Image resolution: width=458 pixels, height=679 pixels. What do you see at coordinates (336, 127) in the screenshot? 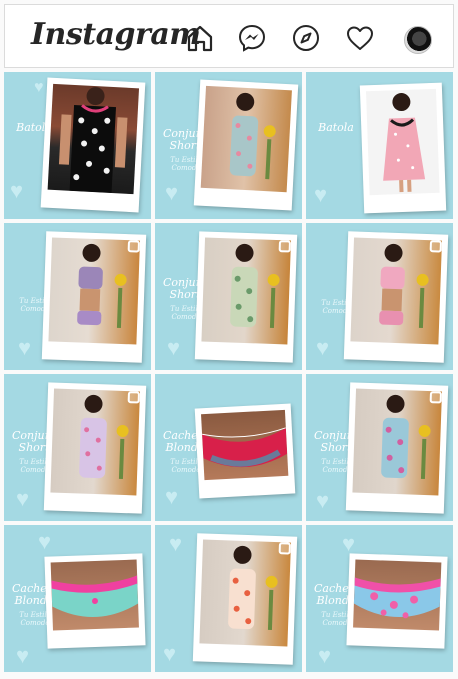
I see `post-caption: Batola` at bounding box center [336, 127].